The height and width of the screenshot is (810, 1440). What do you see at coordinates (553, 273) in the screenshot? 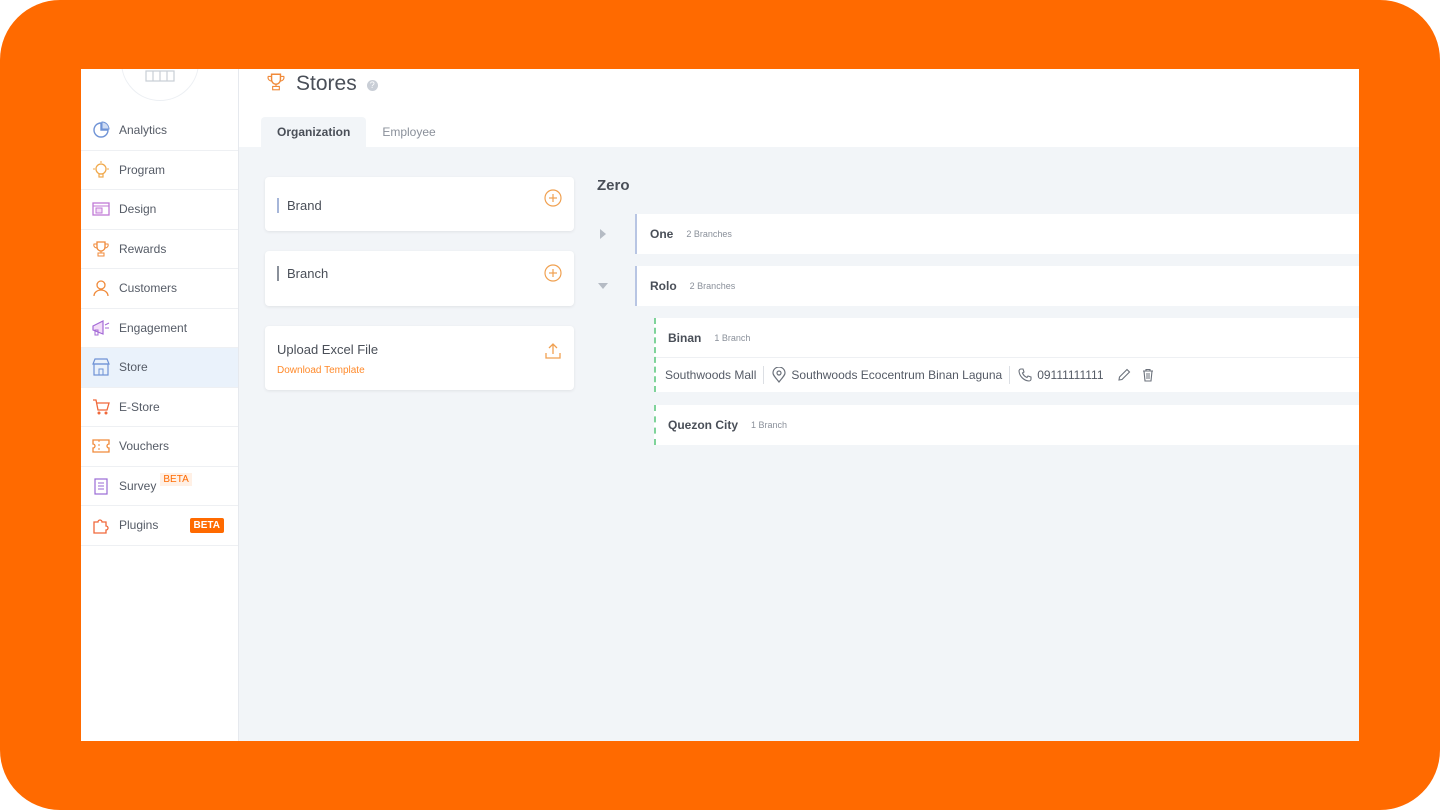
I see `add-branch-icon` at bounding box center [553, 273].